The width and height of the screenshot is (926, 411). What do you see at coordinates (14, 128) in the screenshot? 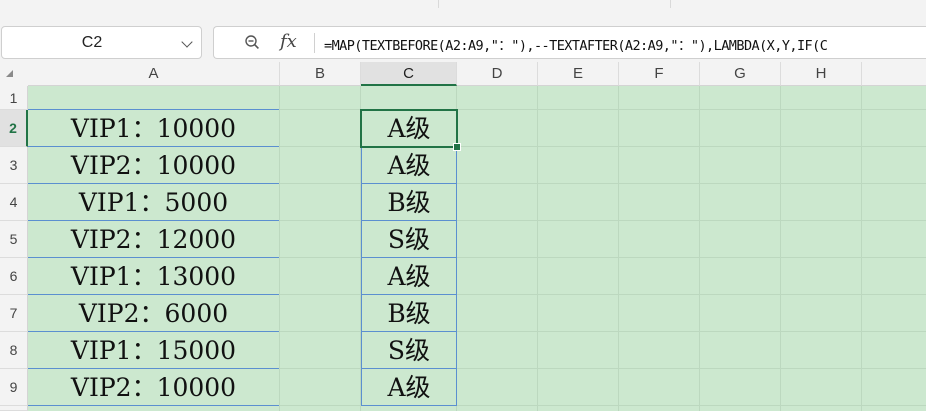
I see `row-header-2: 2` at bounding box center [14, 128].